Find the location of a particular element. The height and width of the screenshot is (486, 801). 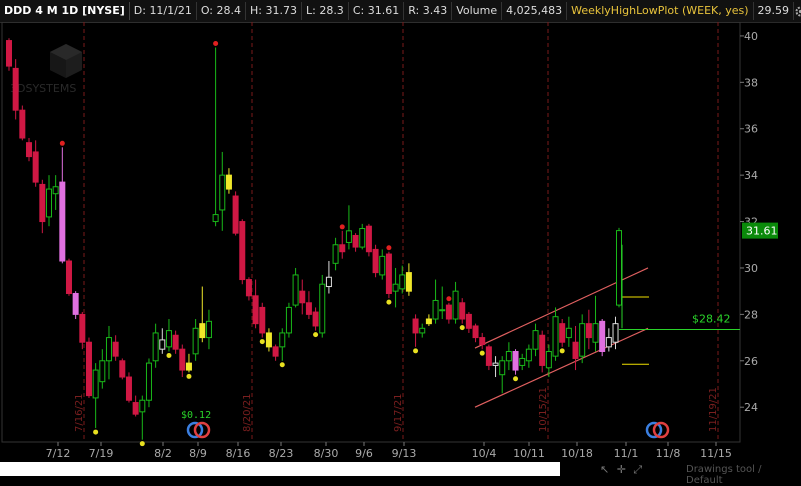

y-tick-label: 34 is located at coordinates (751, 175).